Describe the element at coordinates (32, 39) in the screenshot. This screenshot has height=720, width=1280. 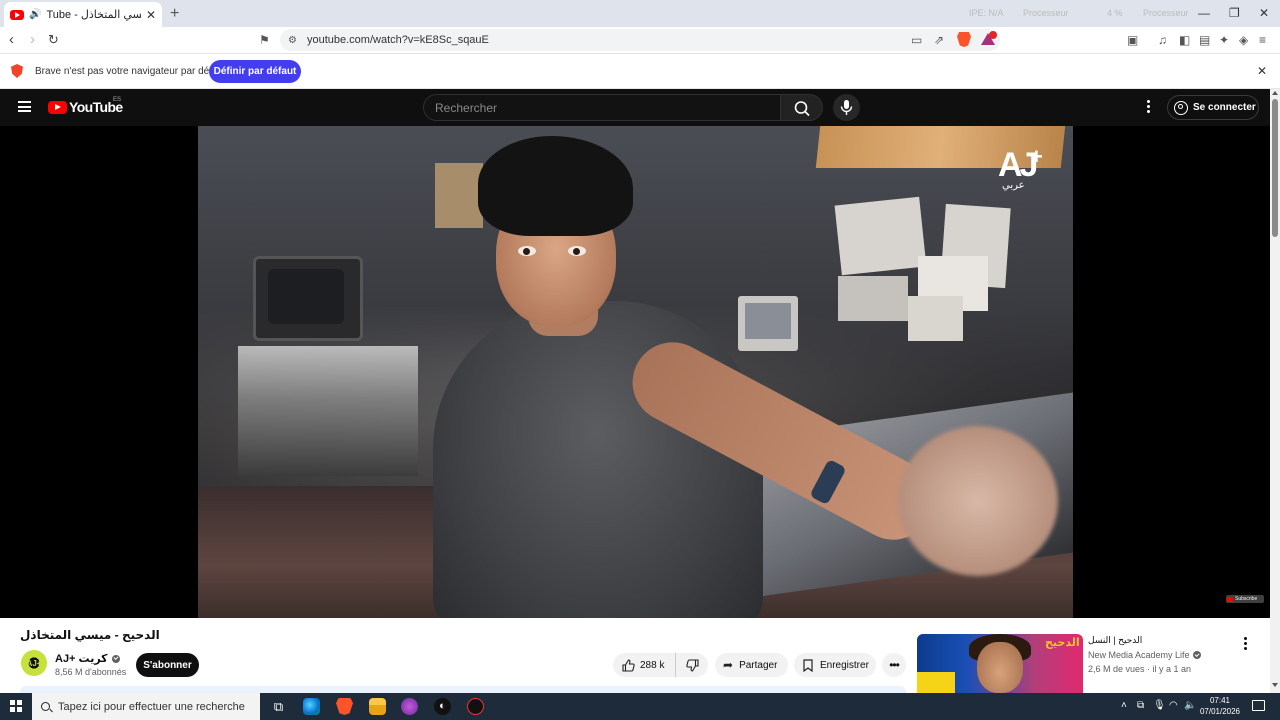
I see `forward-button: ›` at that location.